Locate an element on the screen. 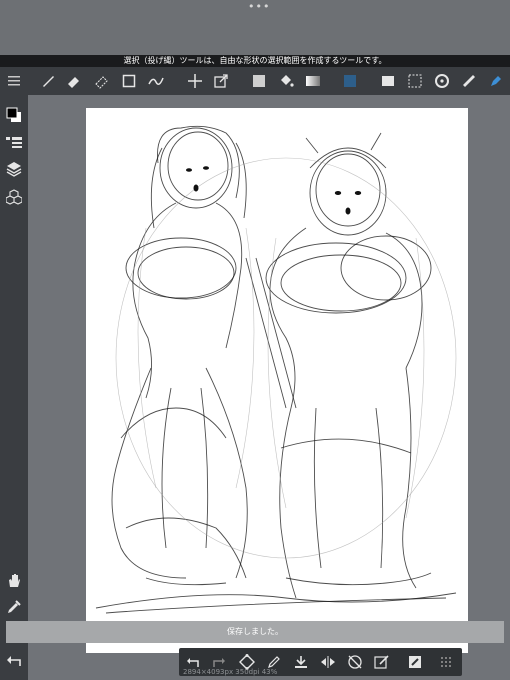 The width and height of the screenshot is (510, 680). rotate-icon is located at coordinates (442, 81).